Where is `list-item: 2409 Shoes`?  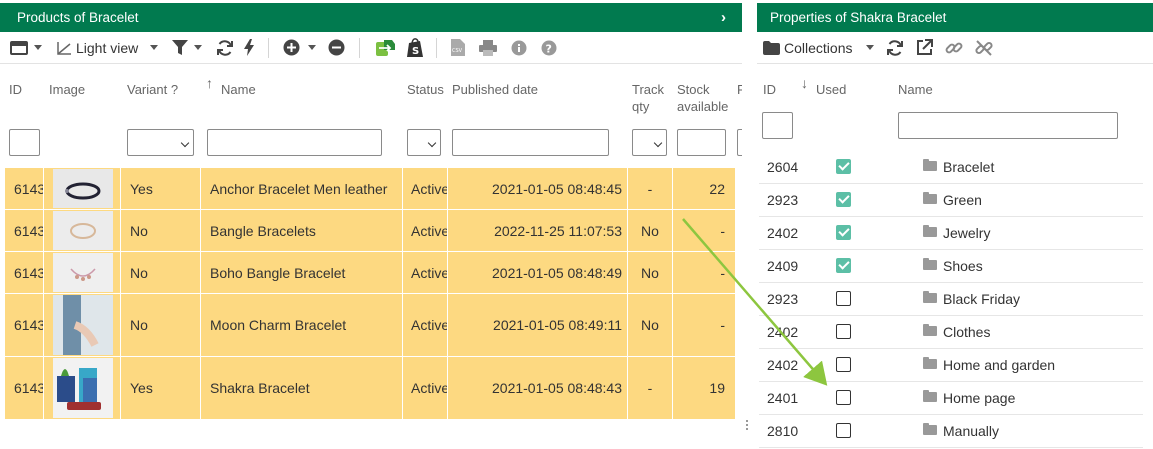
list-item: 2409 Shoes is located at coordinates (951, 266).